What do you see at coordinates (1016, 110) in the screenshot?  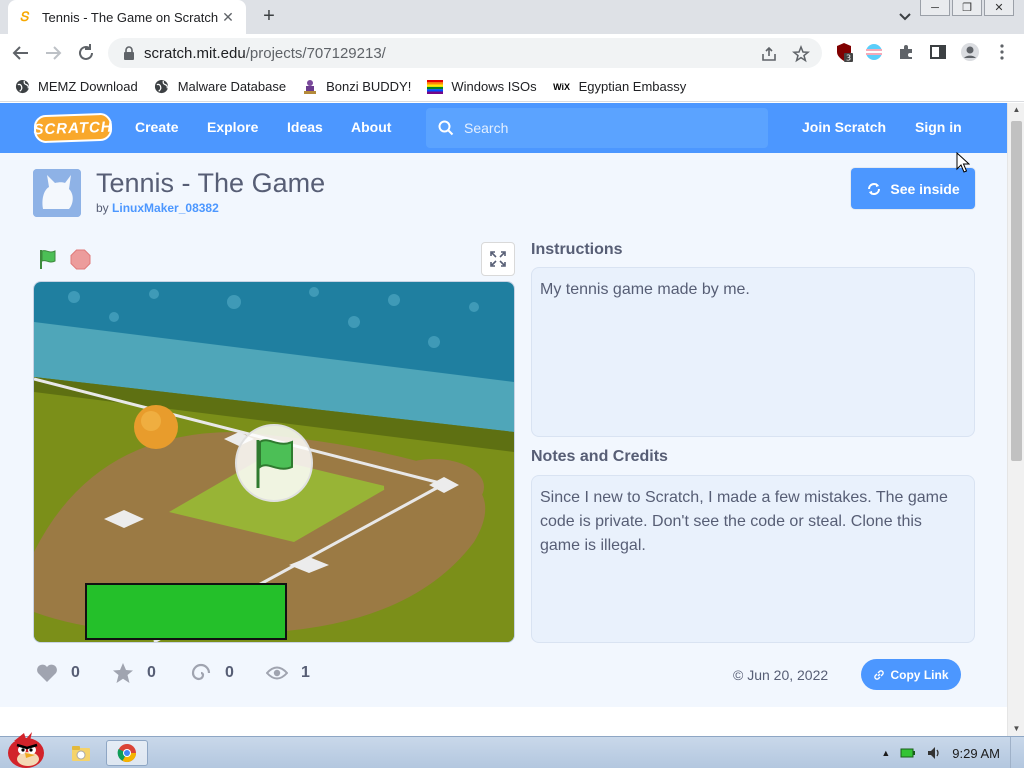 I see `scroll-up-arrow-icon: ▲` at bounding box center [1016, 110].